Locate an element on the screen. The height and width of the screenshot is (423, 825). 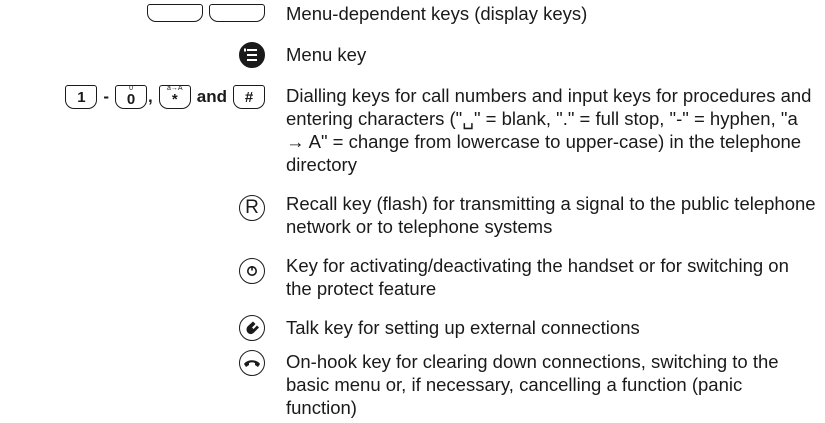
key-hash-icon: # is located at coordinates (249, 97).